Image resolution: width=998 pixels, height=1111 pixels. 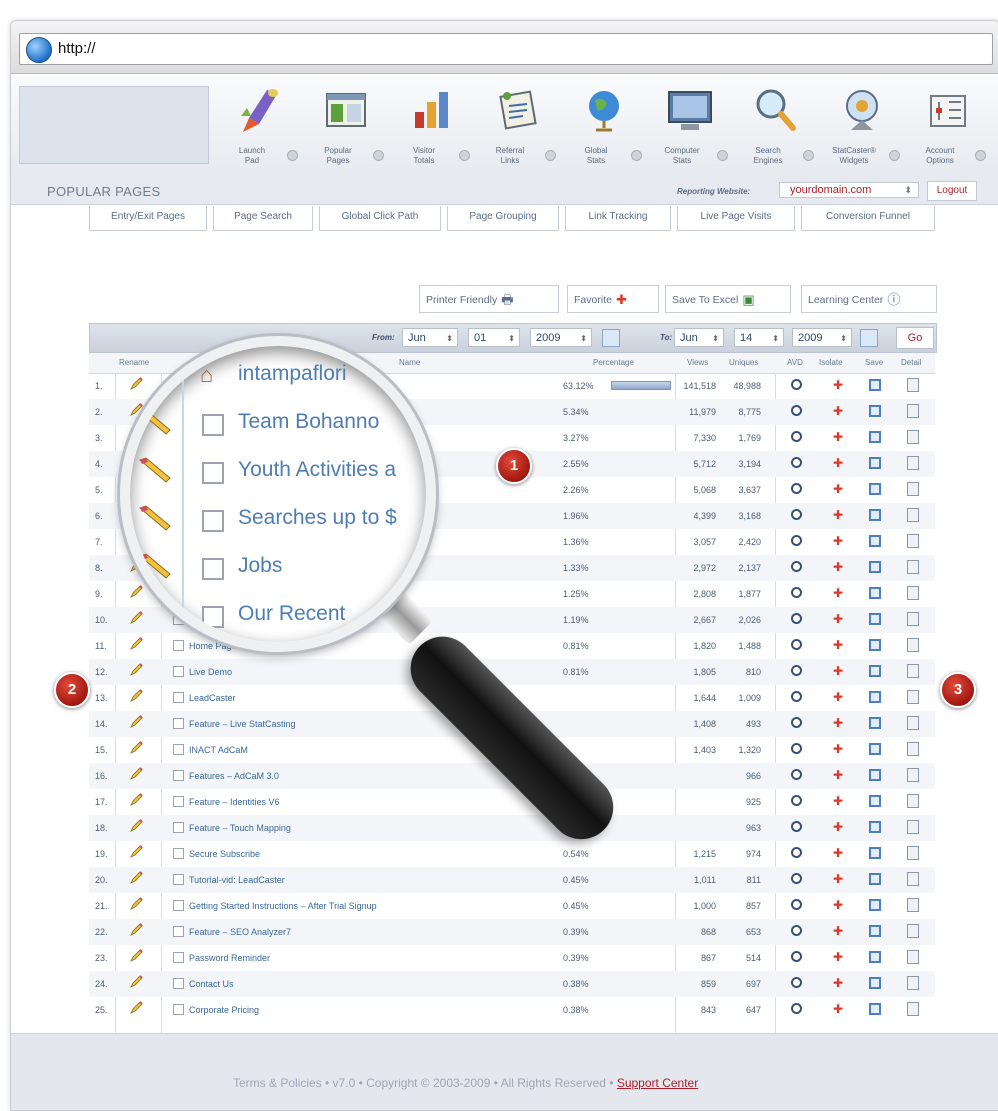 What do you see at coordinates (613, 362) in the screenshot?
I see `col-percentage: Percentage` at bounding box center [613, 362].